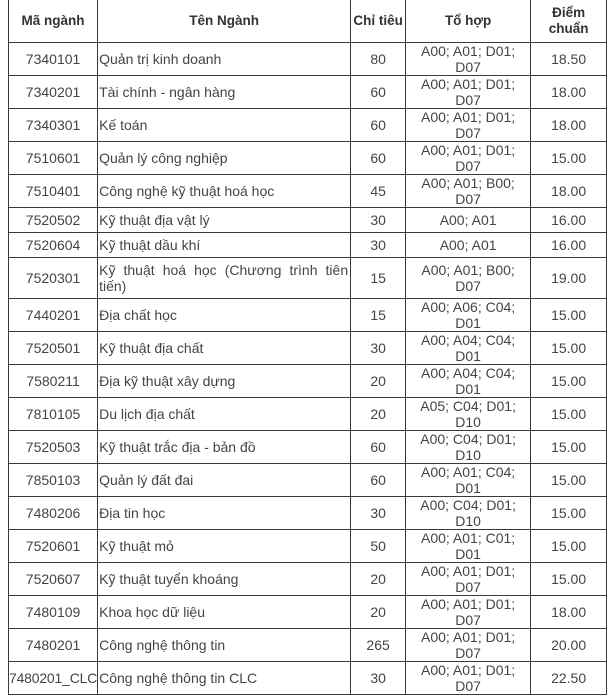  What do you see at coordinates (569, 220) in the screenshot?
I see `cutoff-score-cell: 16.00` at bounding box center [569, 220].